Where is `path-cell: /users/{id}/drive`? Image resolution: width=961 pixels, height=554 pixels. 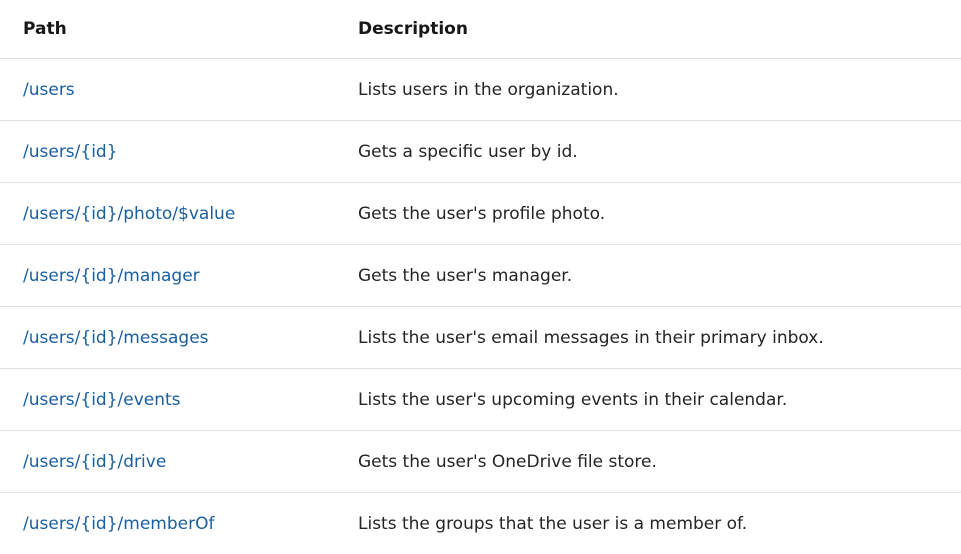 path-cell: /users/{id}/drive is located at coordinates (167, 462).